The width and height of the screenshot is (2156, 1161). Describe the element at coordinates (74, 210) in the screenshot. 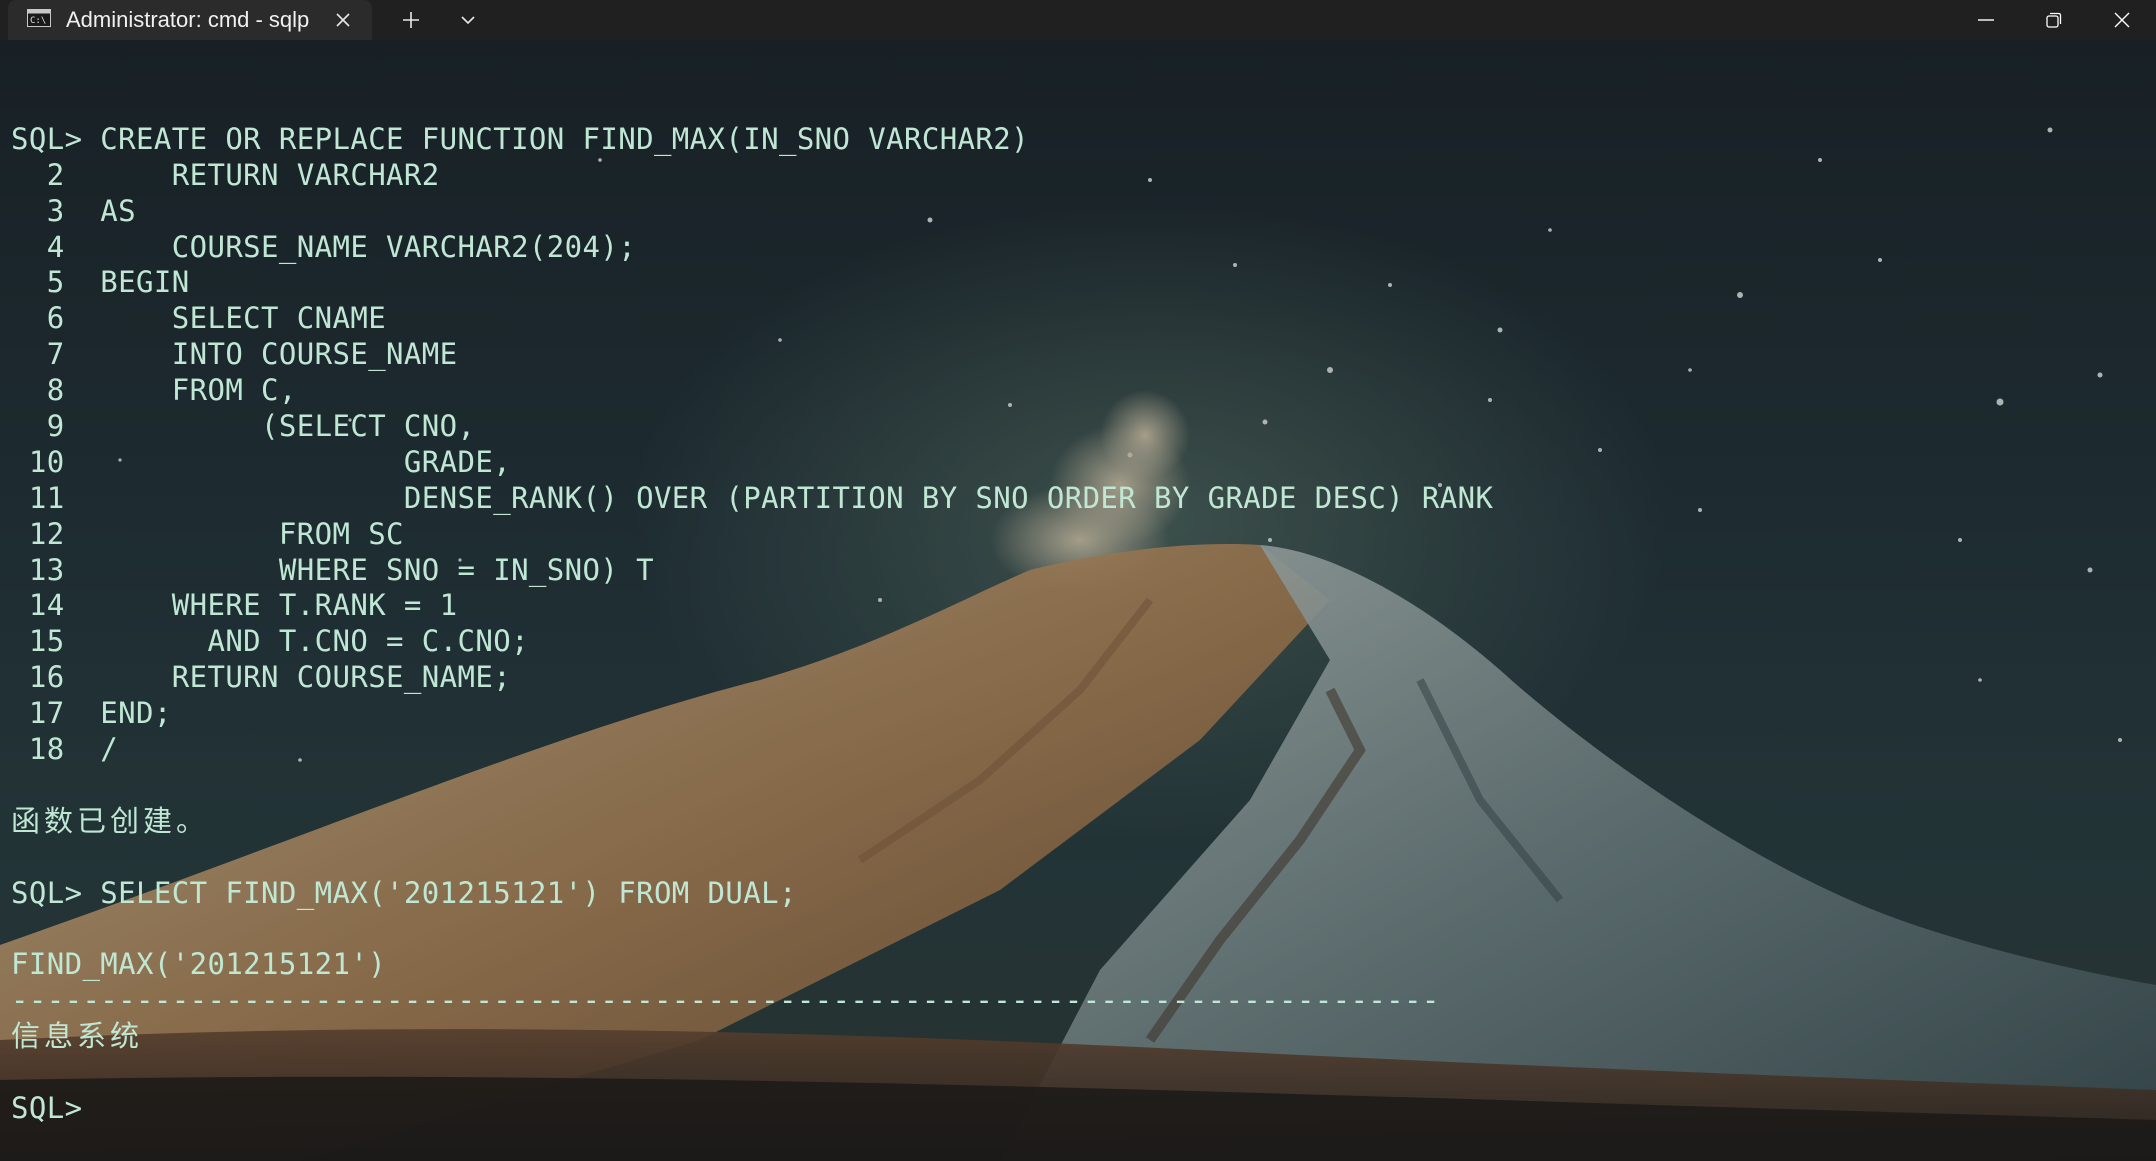

I see `console-line: 3 AS` at that location.